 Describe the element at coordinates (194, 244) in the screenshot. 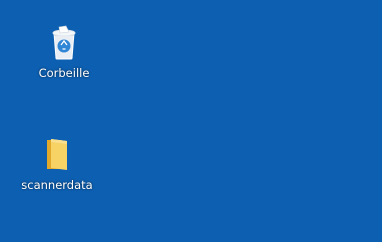

I see `window-edge-bottom` at that location.